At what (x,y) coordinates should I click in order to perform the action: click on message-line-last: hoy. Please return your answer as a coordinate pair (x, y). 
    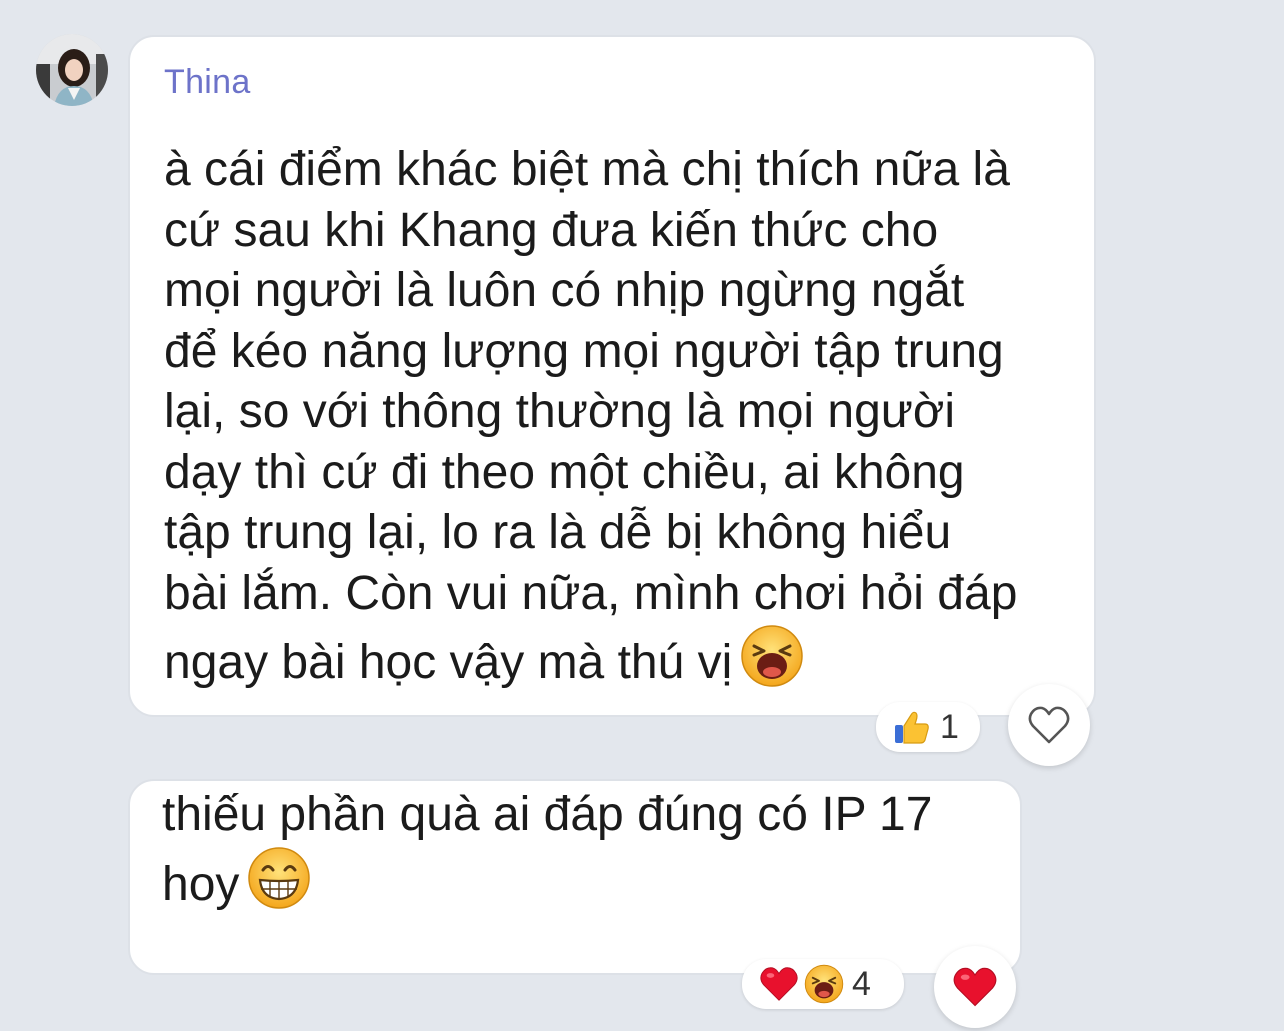
    Looking at the image, I should click on (547, 878).